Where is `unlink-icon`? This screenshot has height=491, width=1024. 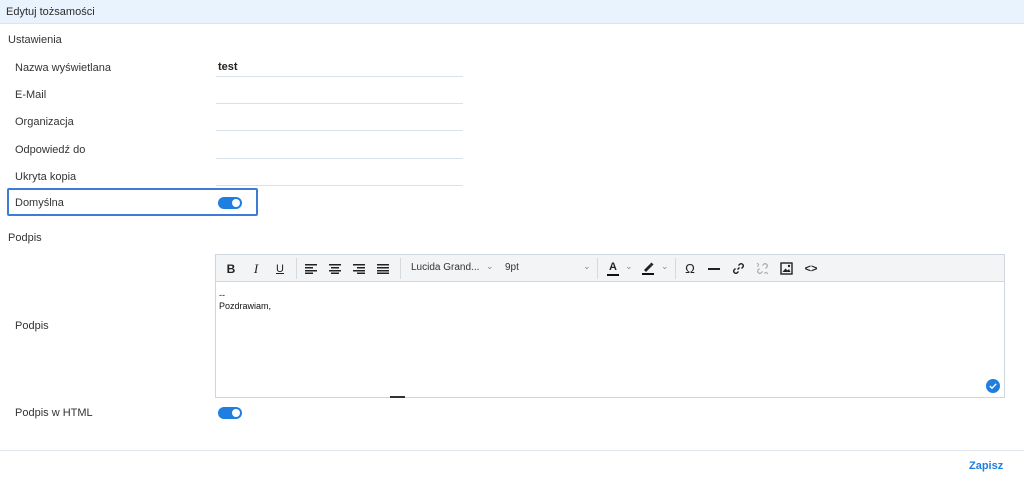
unlink-icon is located at coordinates (762, 268).